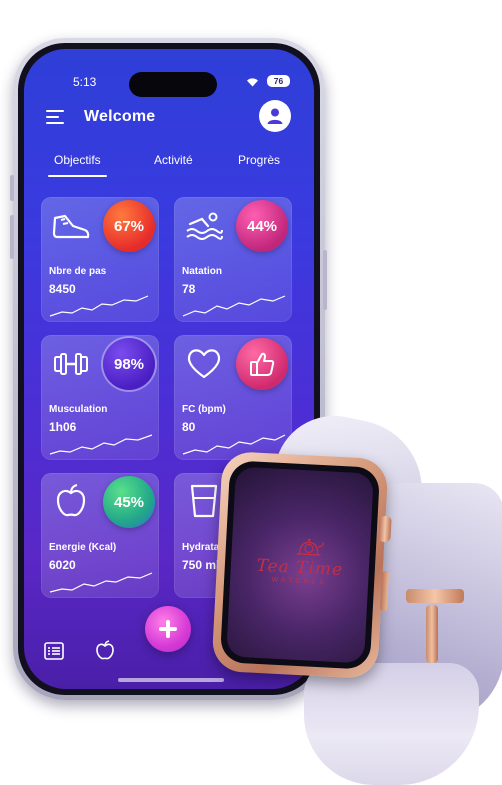 The image size is (502, 785). I want to click on shoe-icon, so click(71, 226).